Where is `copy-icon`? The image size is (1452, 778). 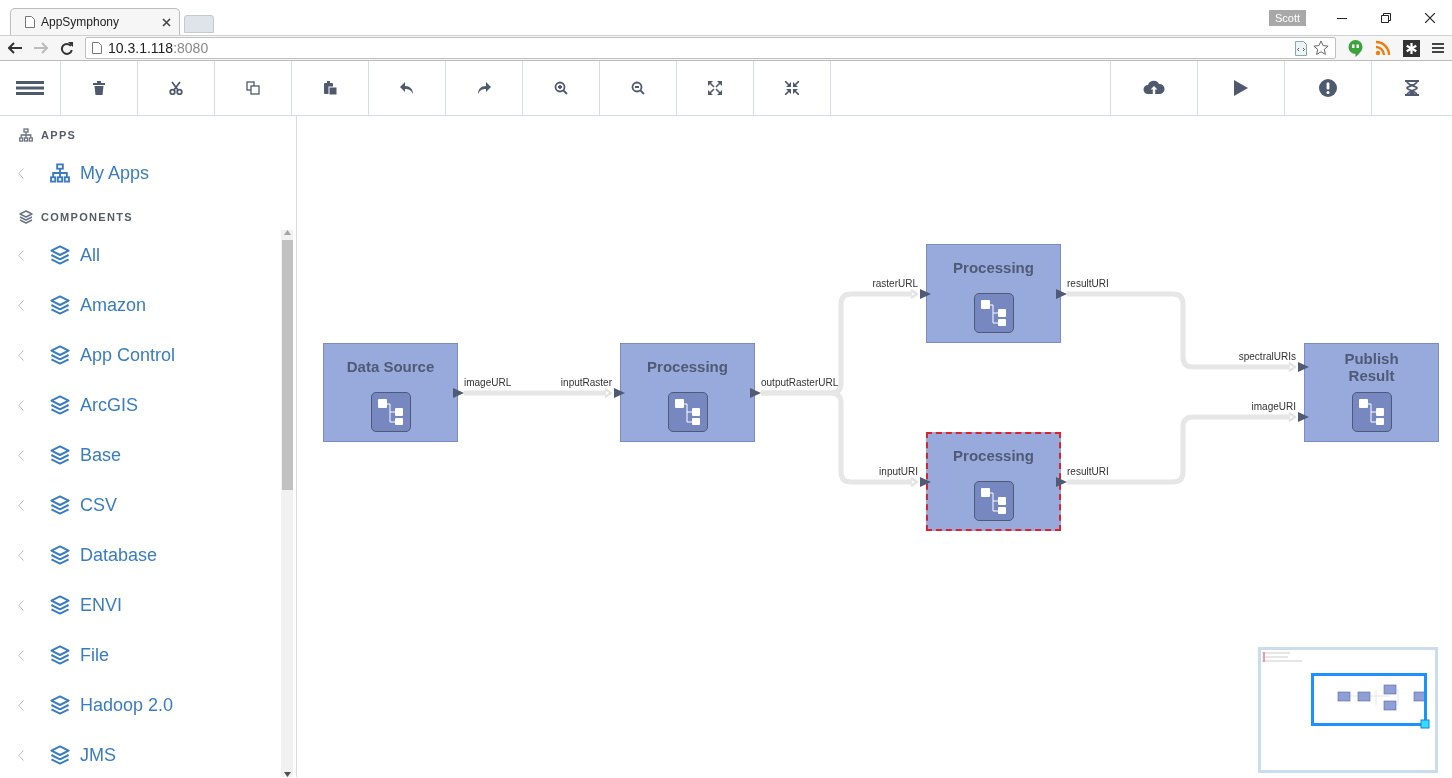 copy-icon is located at coordinates (253, 88).